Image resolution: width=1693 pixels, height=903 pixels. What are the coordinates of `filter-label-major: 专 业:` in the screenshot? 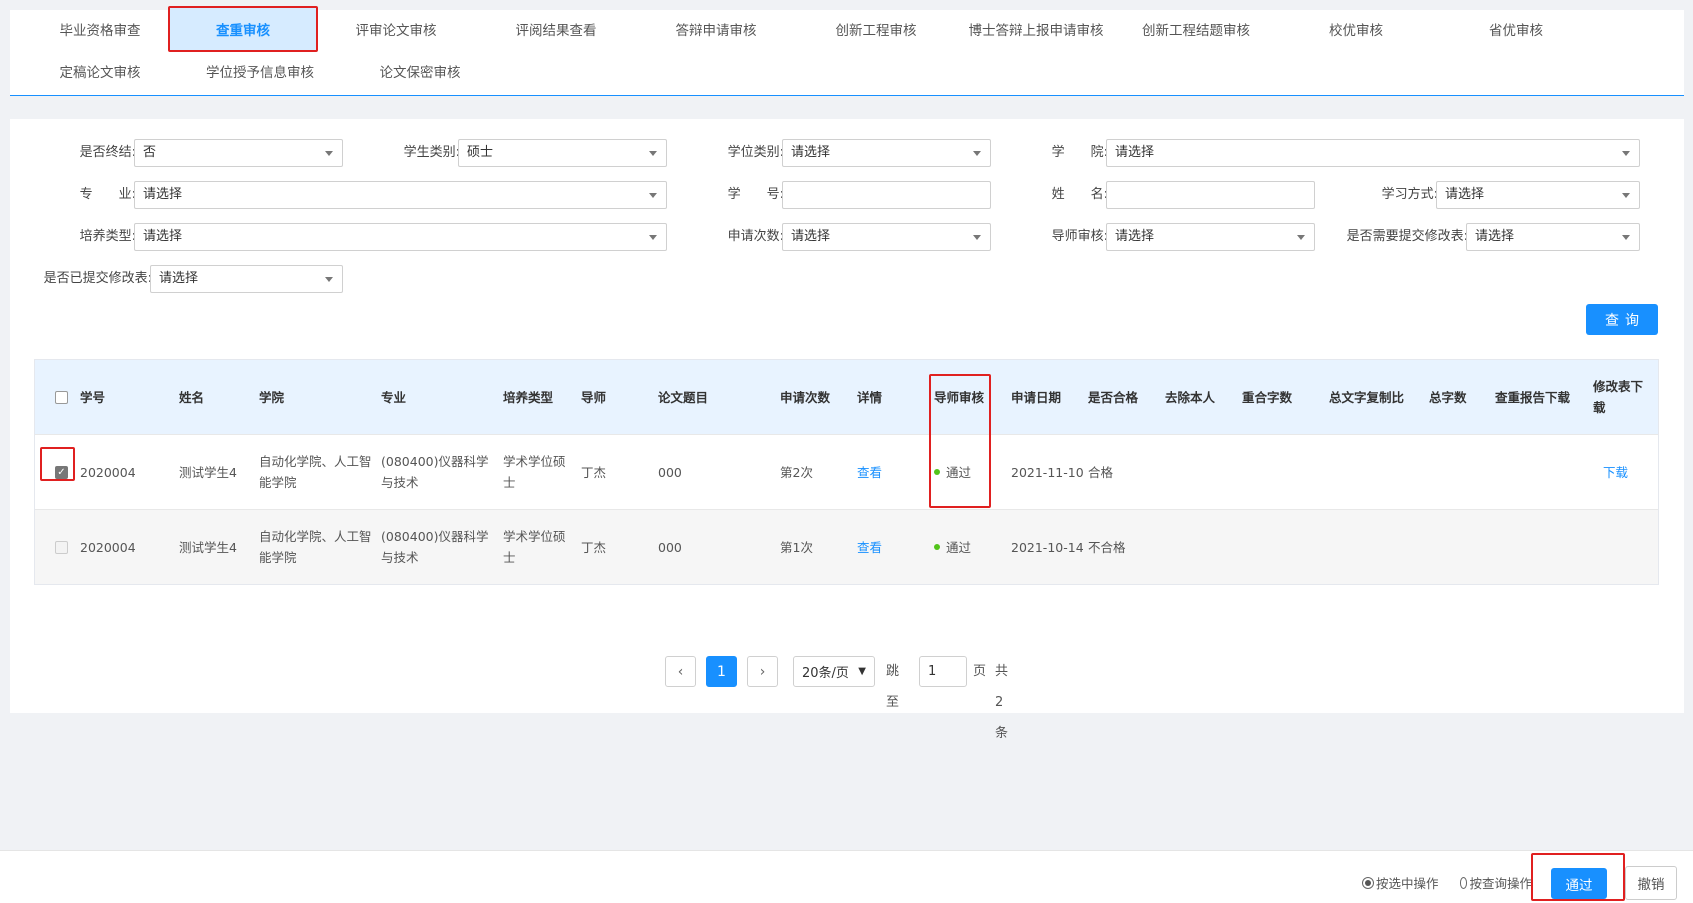 It's located at (107, 194).